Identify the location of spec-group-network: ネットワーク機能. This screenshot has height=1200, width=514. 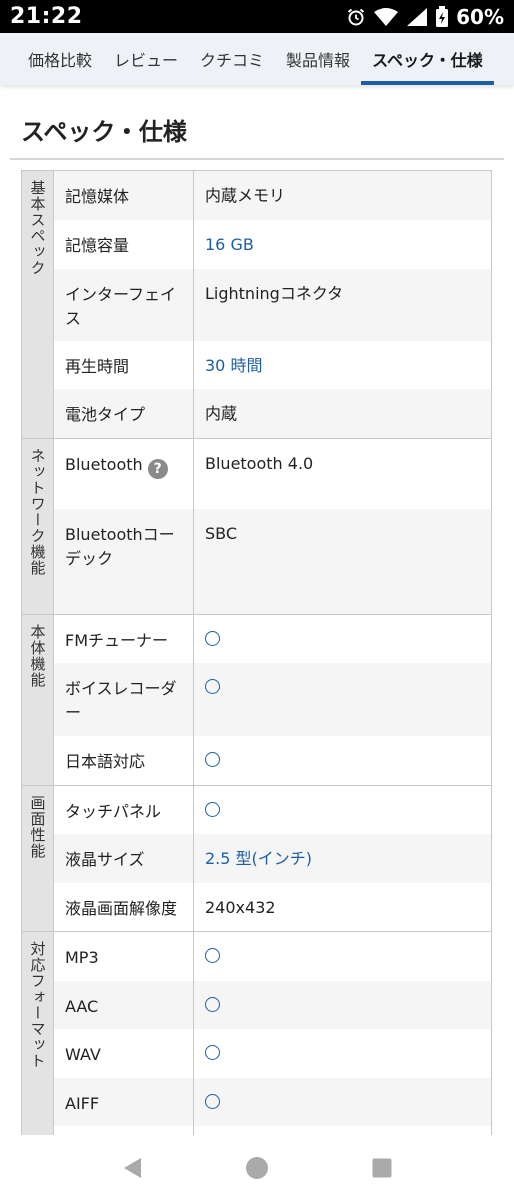
(37, 526).